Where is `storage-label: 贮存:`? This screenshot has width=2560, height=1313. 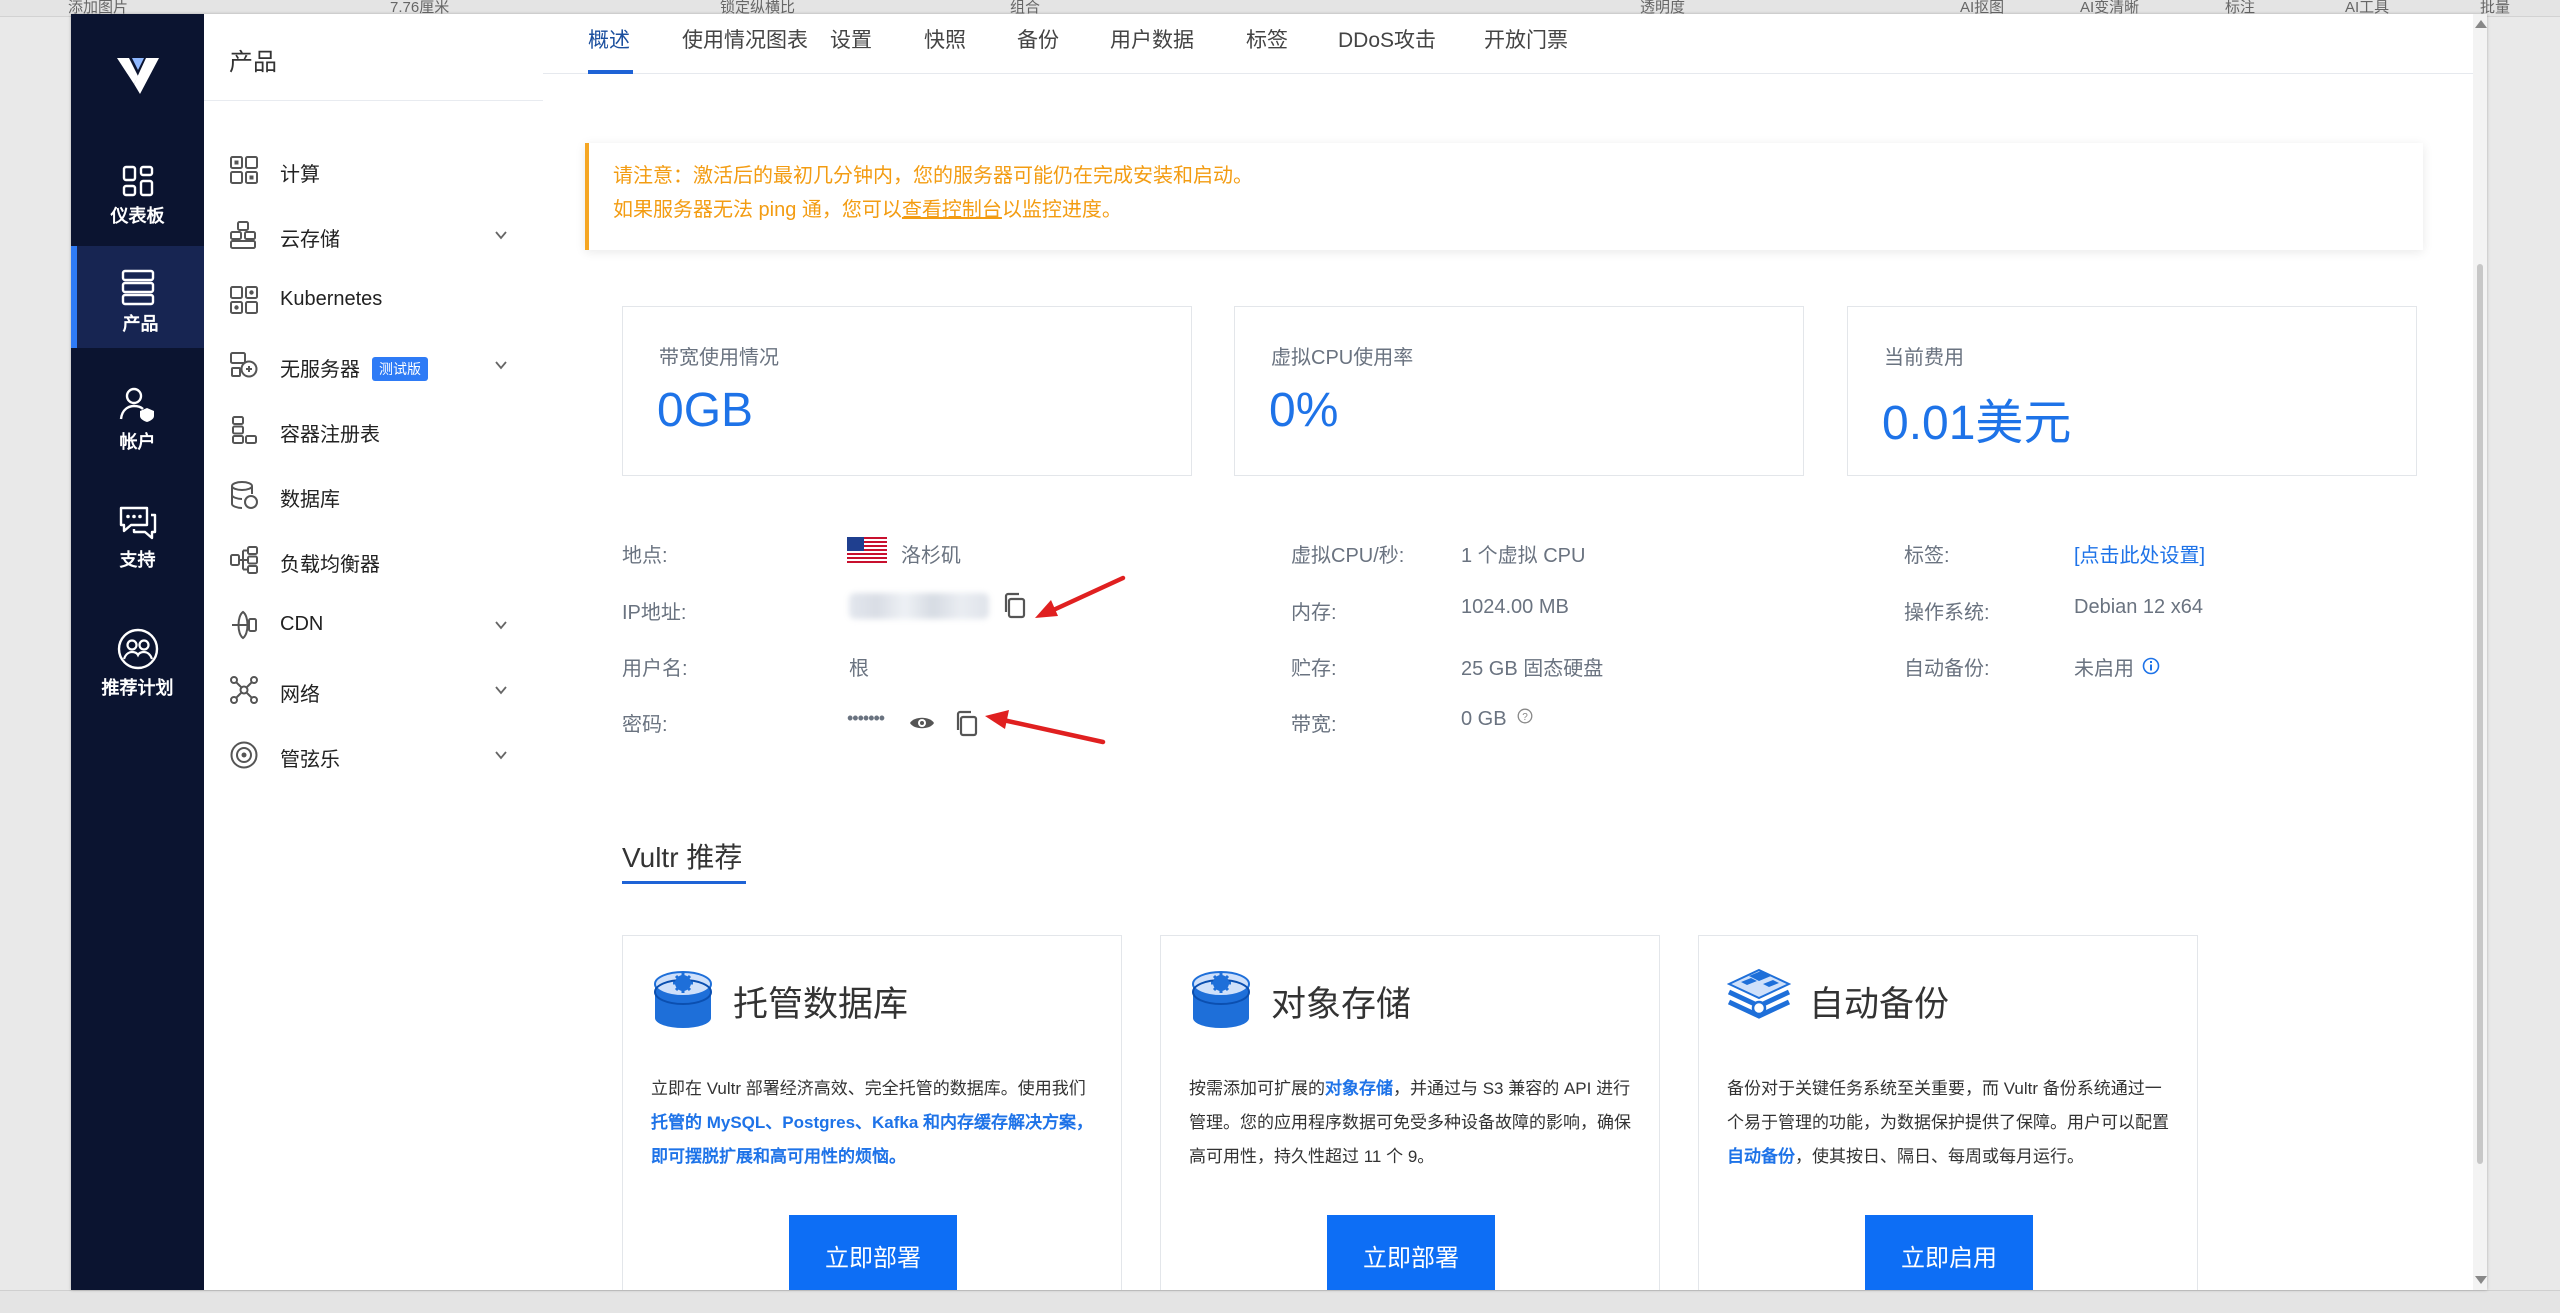
storage-label: 贮存: is located at coordinates (1314, 669).